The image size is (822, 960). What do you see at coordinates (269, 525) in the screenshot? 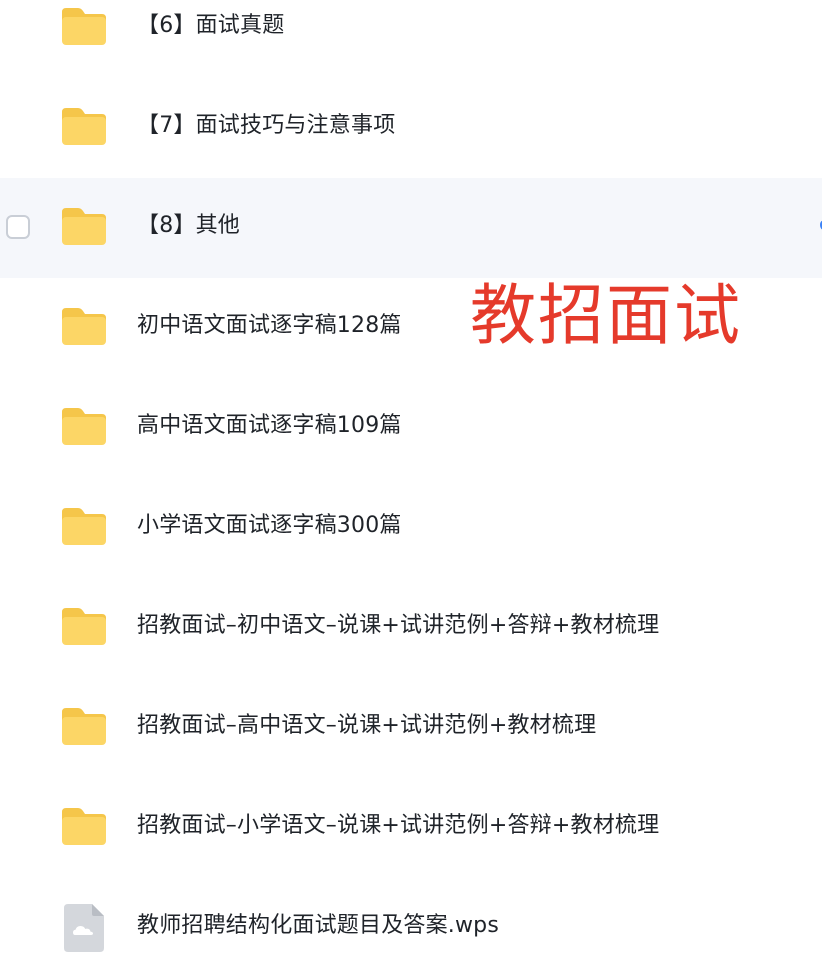
I see `file-name: 小学语文面试逐字稿300篇` at bounding box center [269, 525].